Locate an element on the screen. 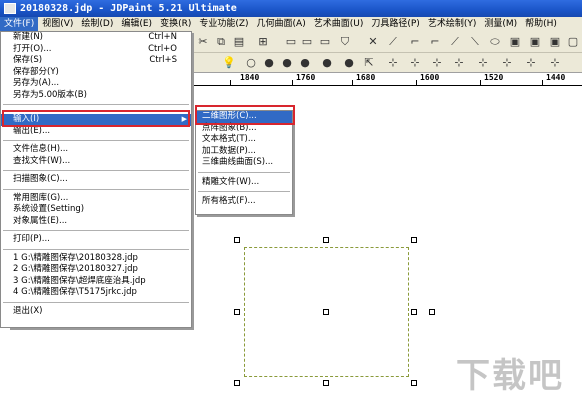  bulb-icon: 💡 is located at coordinates (229, 63).